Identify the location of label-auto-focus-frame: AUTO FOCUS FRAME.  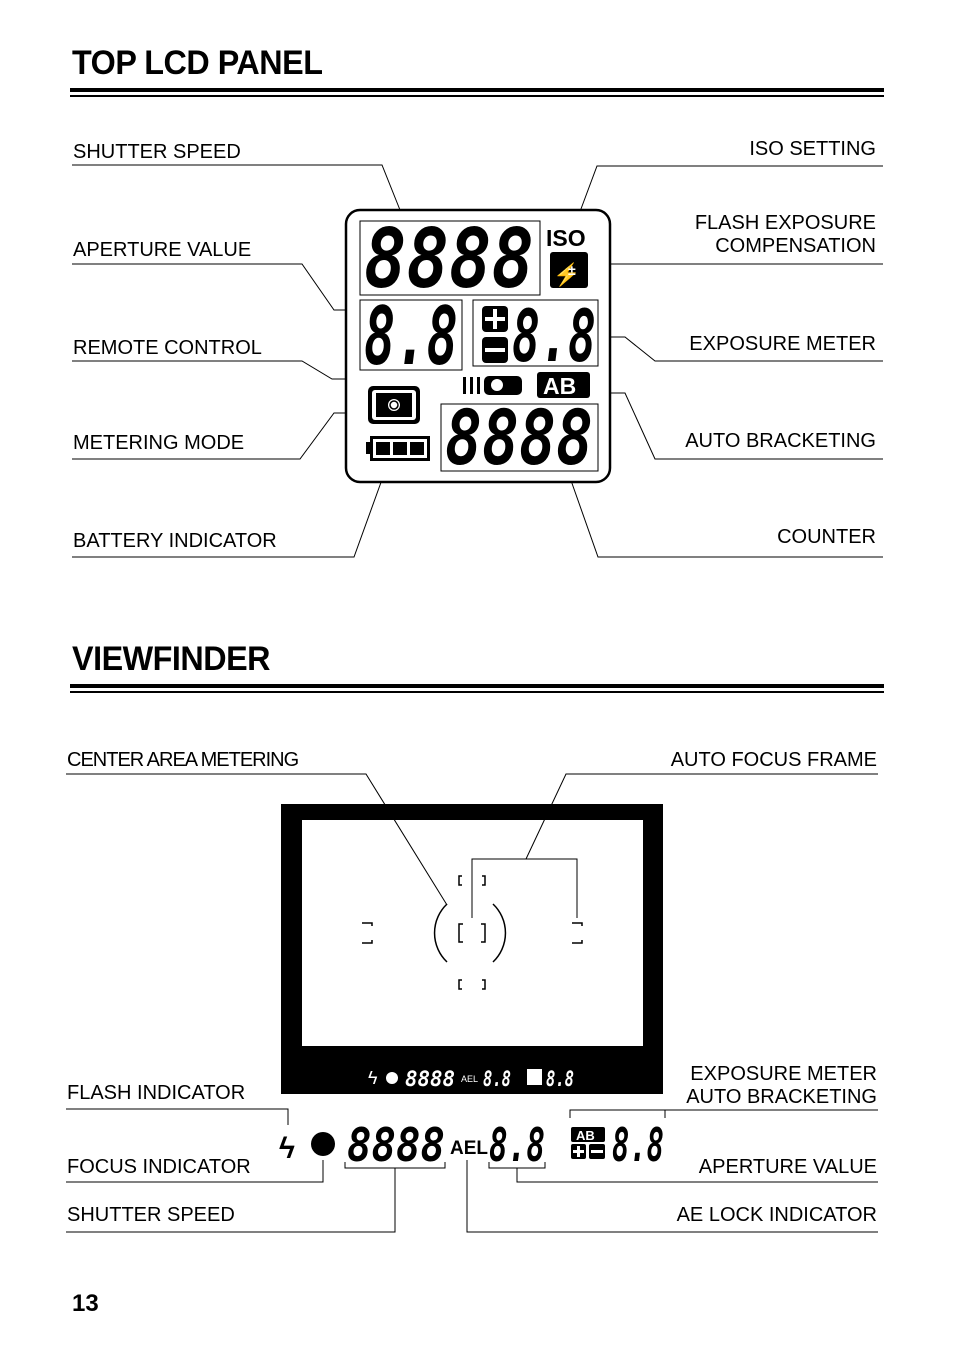
(773, 760).